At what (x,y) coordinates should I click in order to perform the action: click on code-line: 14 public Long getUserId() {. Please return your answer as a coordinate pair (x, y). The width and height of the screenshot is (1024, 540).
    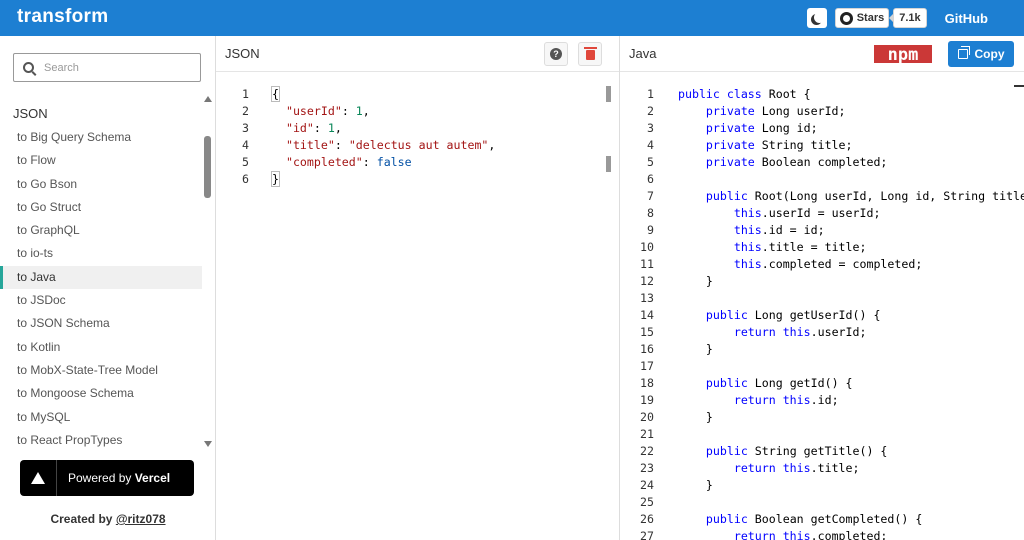
    Looking at the image, I should click on (822, 315).